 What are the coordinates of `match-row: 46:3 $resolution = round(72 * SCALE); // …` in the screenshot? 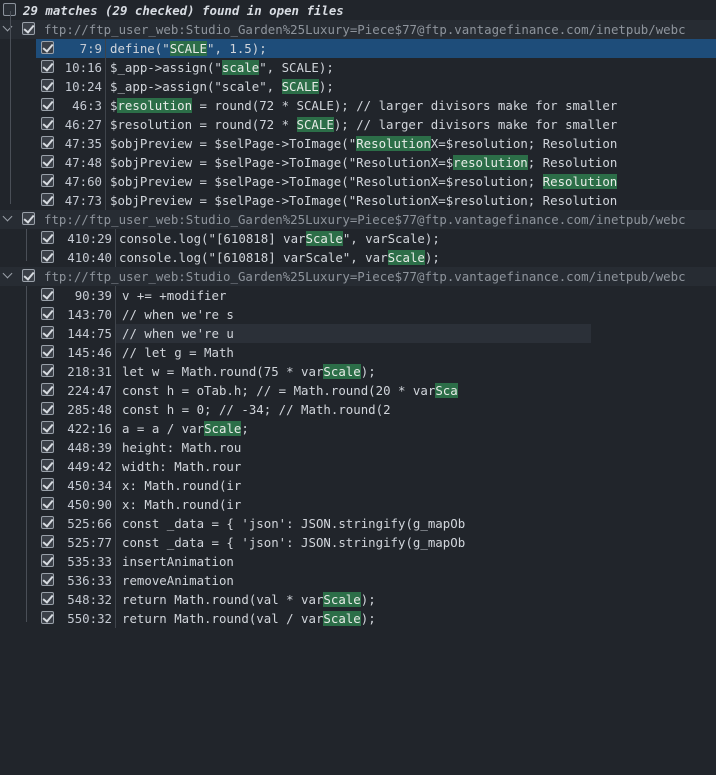 It's located at (358, 105).